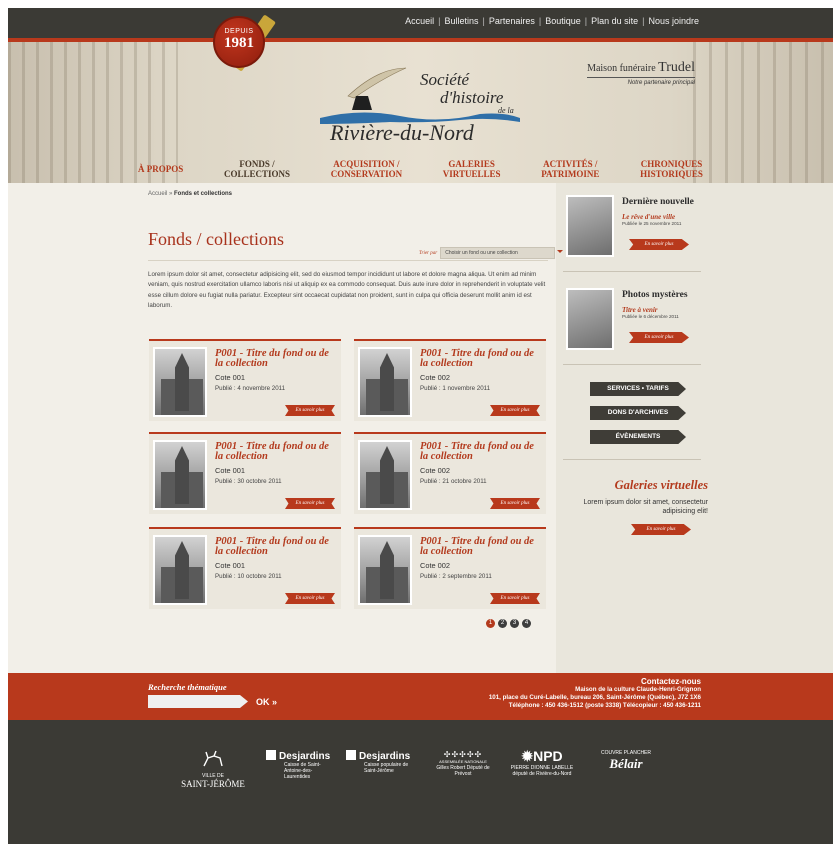  I want to click on fleur-de-lis-icon: ✣✣✣✣✣, so click(463, 754).